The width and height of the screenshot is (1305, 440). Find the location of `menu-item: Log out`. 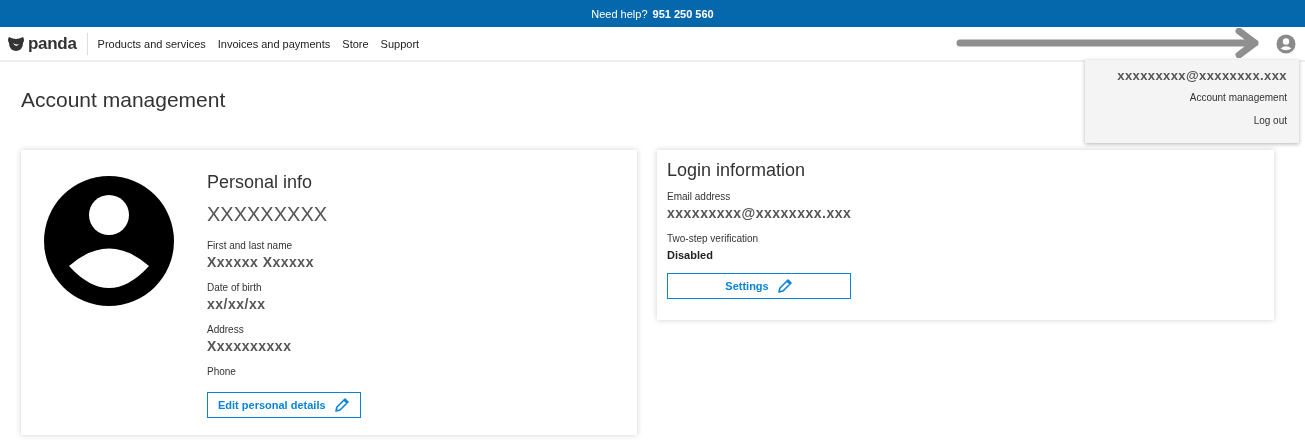

menu-item: Log out is located at coordinates (1270, 120).